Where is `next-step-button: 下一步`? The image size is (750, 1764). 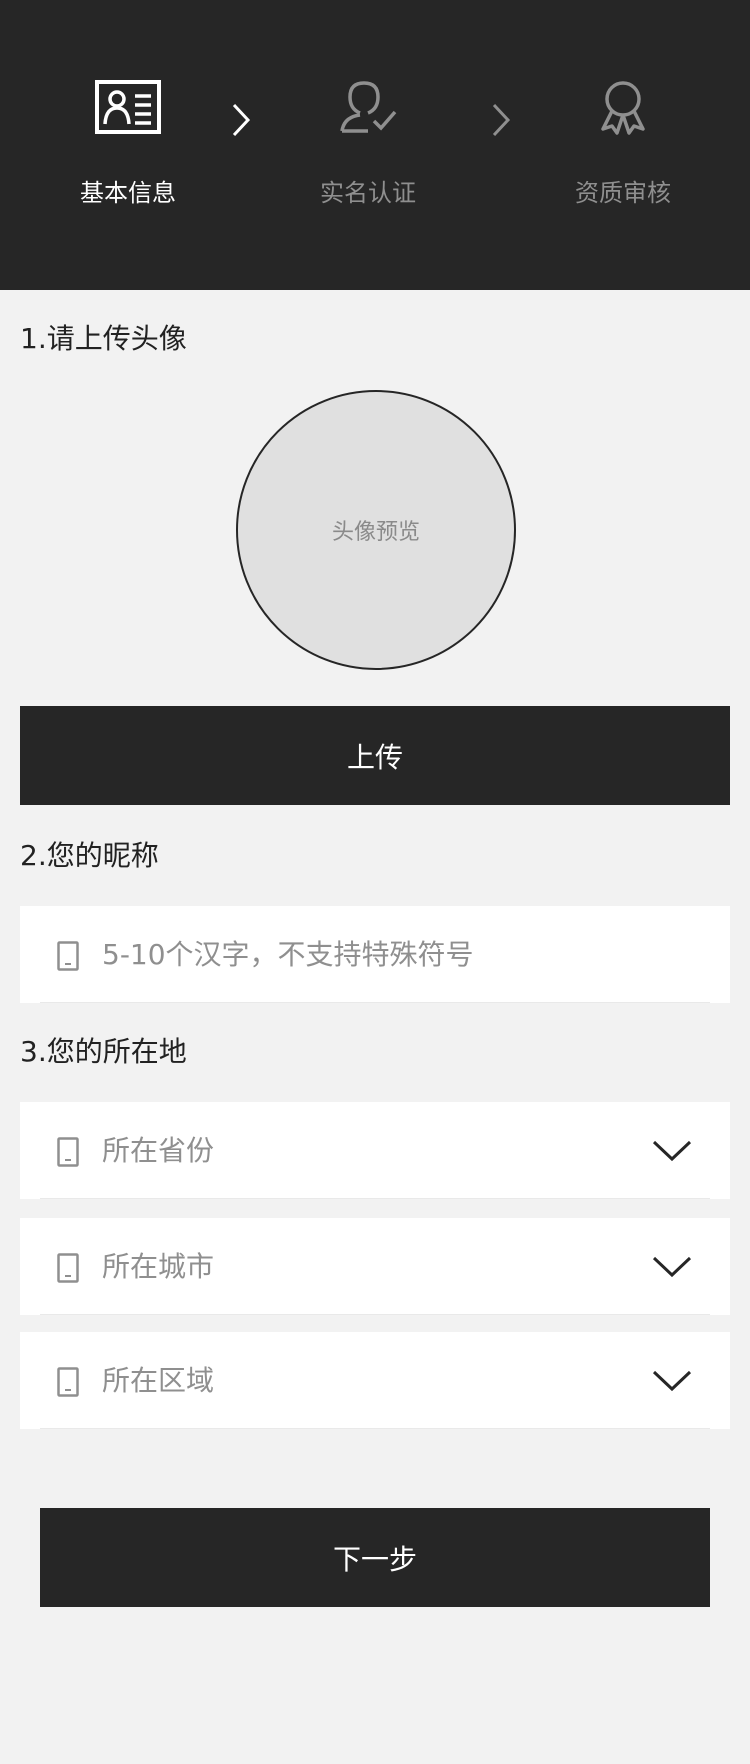
next-step-button: 下一步 is located at coordinates (375, 1557).